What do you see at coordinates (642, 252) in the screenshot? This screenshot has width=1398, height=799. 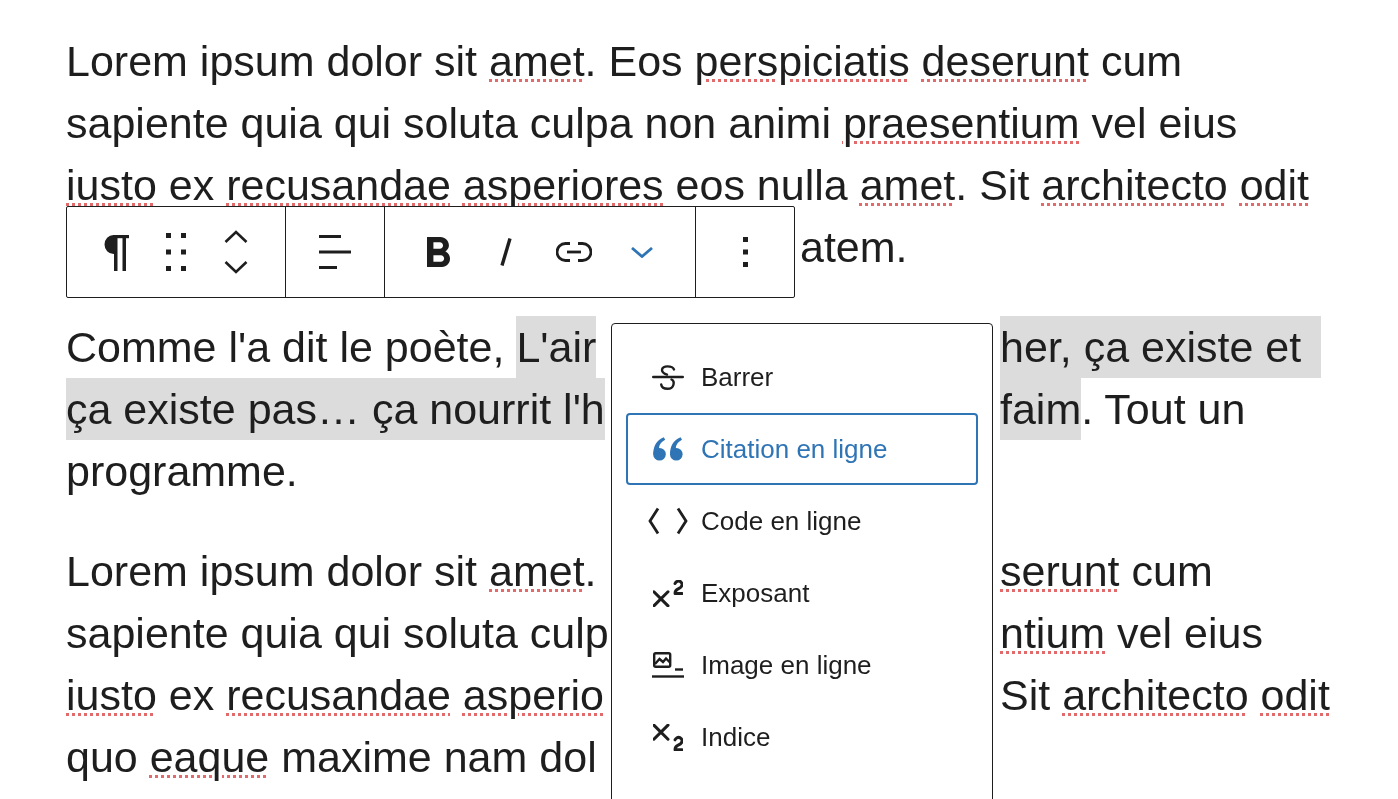 I see `chevron-down-icon` at bounding box center [642, 252].